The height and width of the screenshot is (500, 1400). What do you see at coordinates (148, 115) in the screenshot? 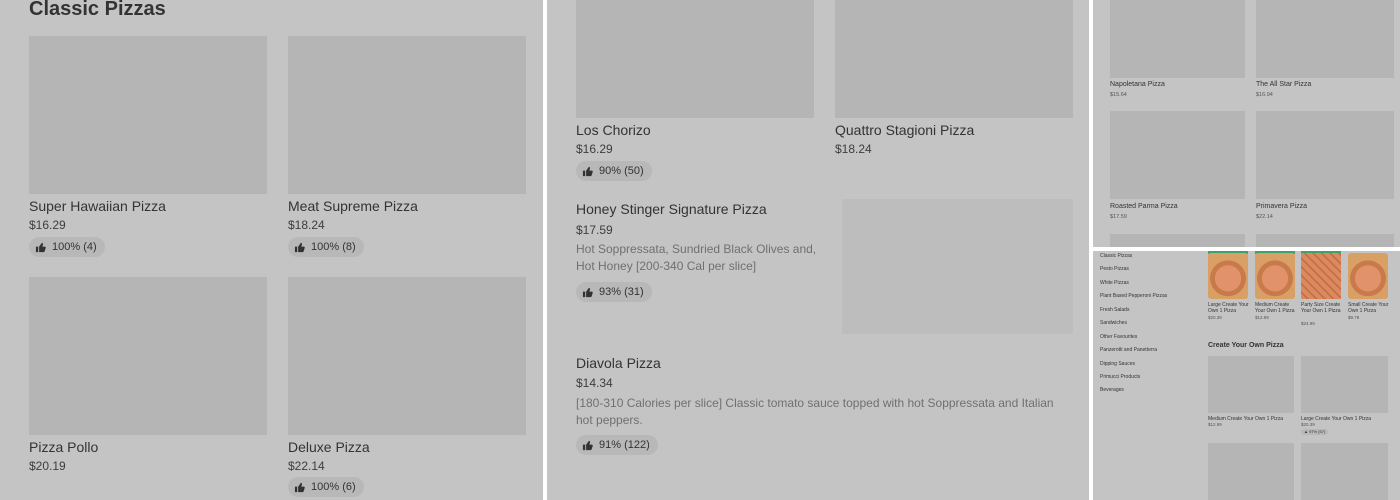
I see `item-image-super-hawaiian` at bounding box center [148, 115].